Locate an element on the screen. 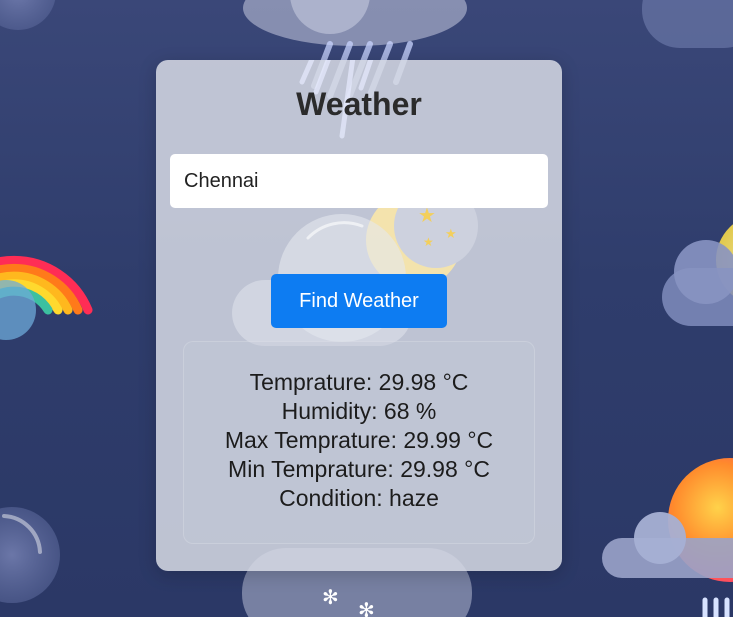 The height and width of the screenshot is (617, 733). cloud-icon is located at coordinates (687, 24).